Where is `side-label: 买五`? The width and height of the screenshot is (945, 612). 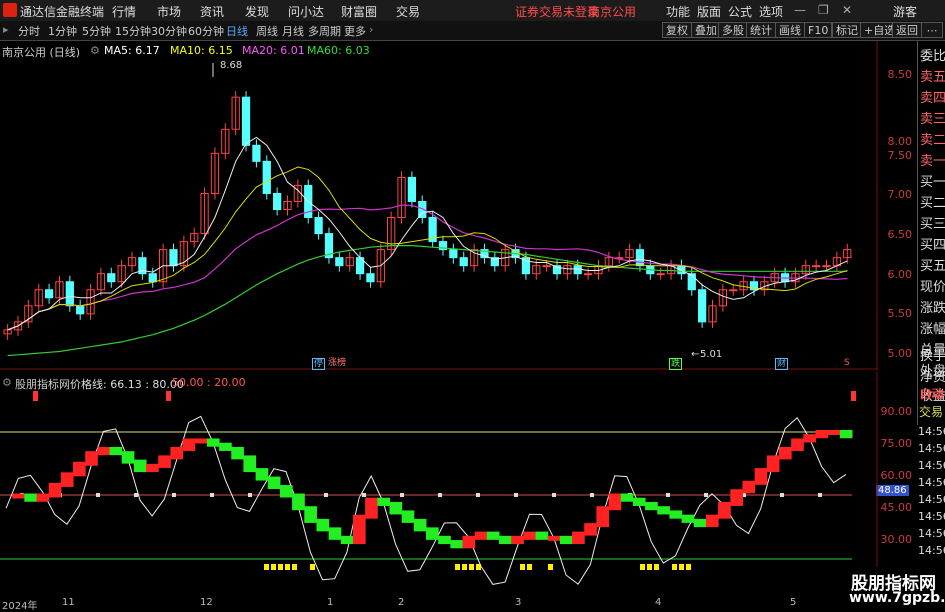 side-label: 买五 is located at coordinates (932, 264).